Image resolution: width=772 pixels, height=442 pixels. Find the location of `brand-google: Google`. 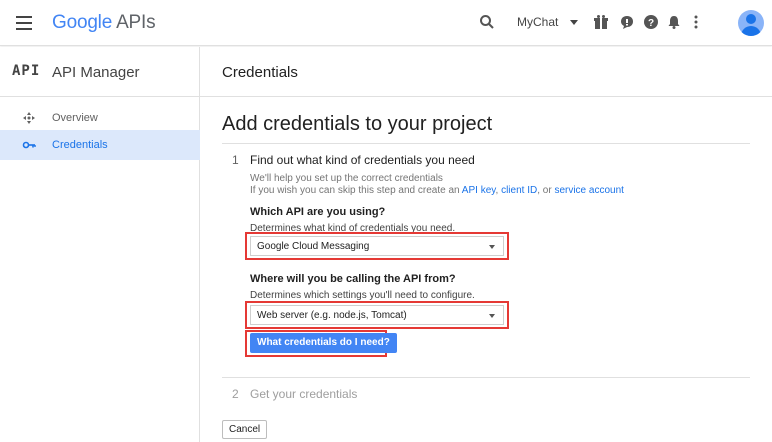

brand-google: Google is located at coordinates (82, 22).